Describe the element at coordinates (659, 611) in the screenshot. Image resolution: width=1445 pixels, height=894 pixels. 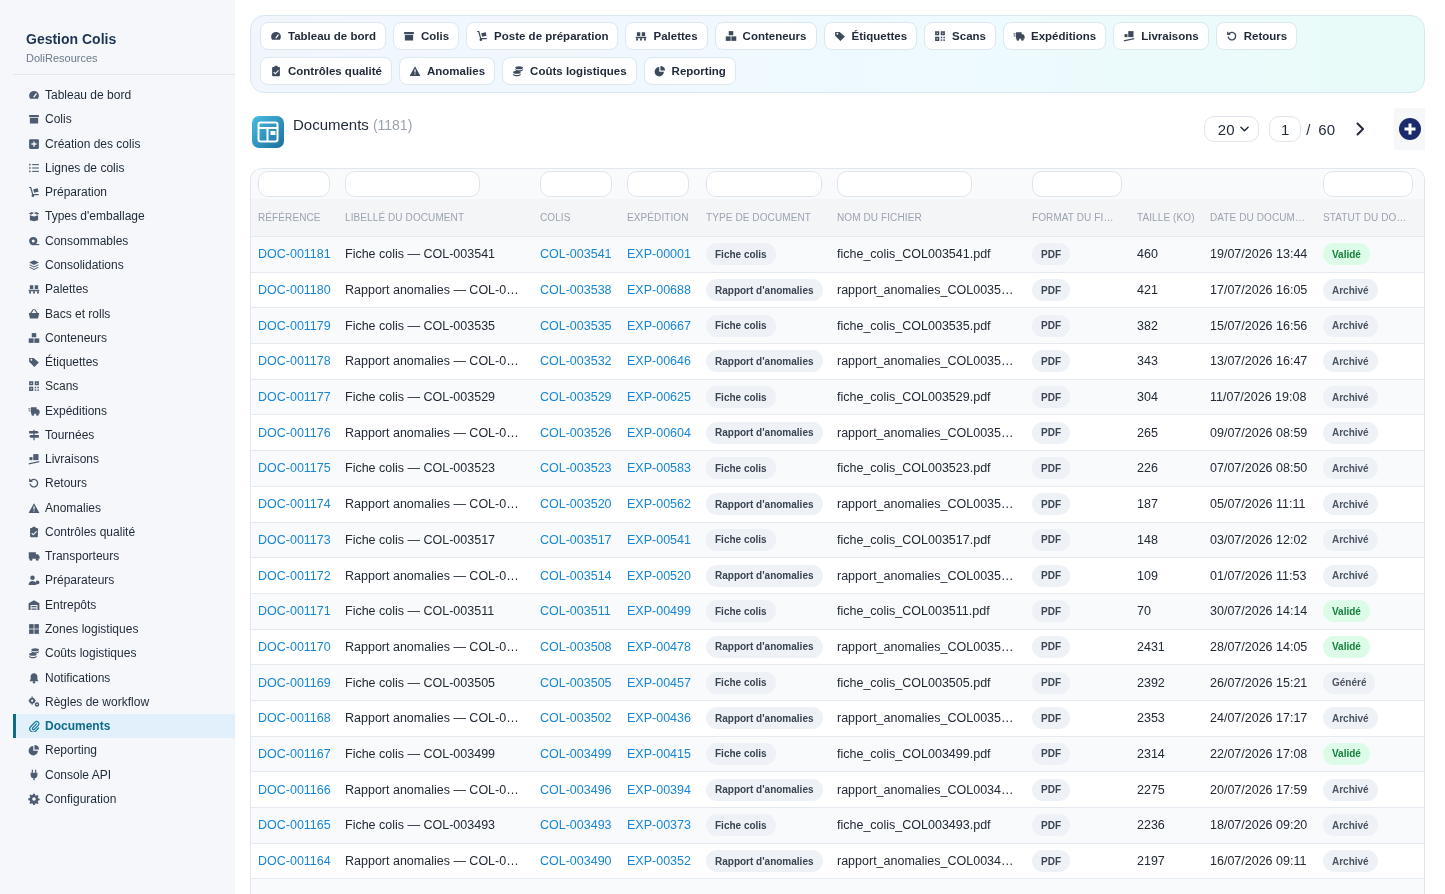
I see `expedition-link: EXP-00499` at that location.